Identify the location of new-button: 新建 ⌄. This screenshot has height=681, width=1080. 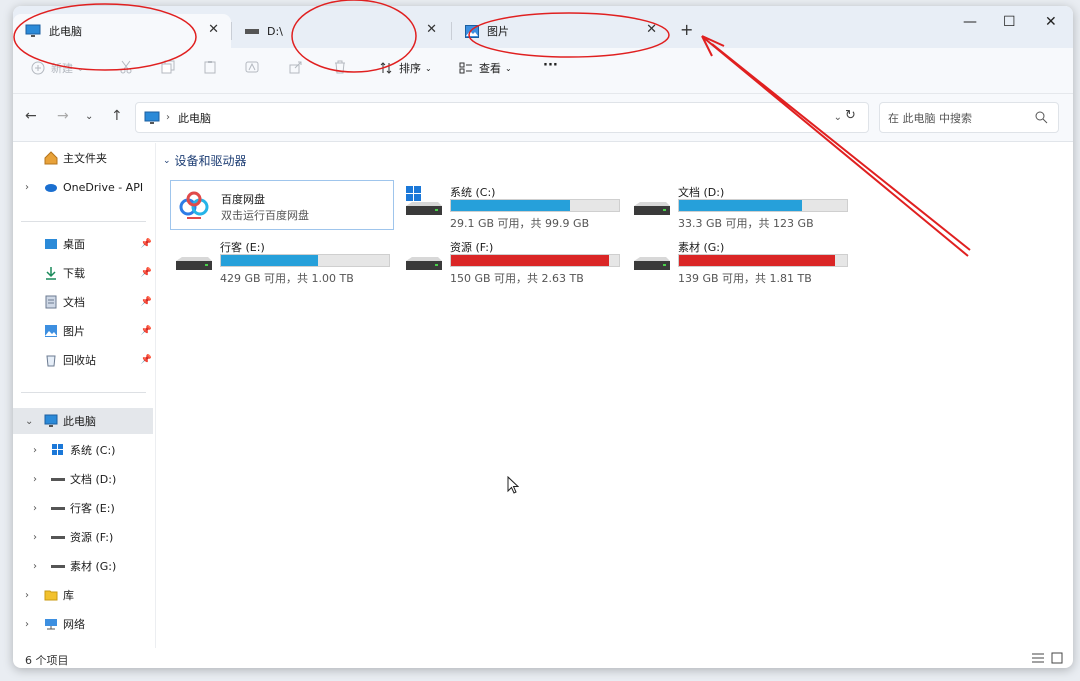
(57, 68).